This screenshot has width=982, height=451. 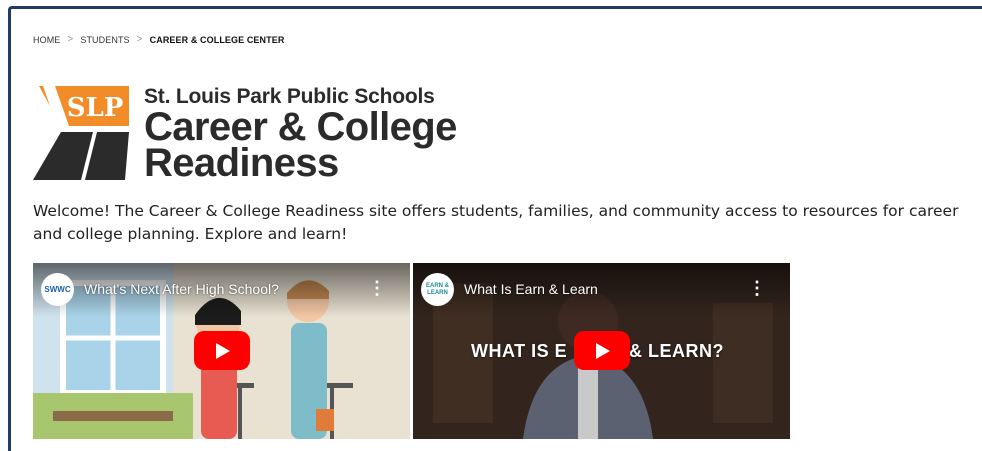 What do you see at coordinates (95, 108) in the screenshot?
I see `svg-text: SLP` at bounding box center [95, 108].